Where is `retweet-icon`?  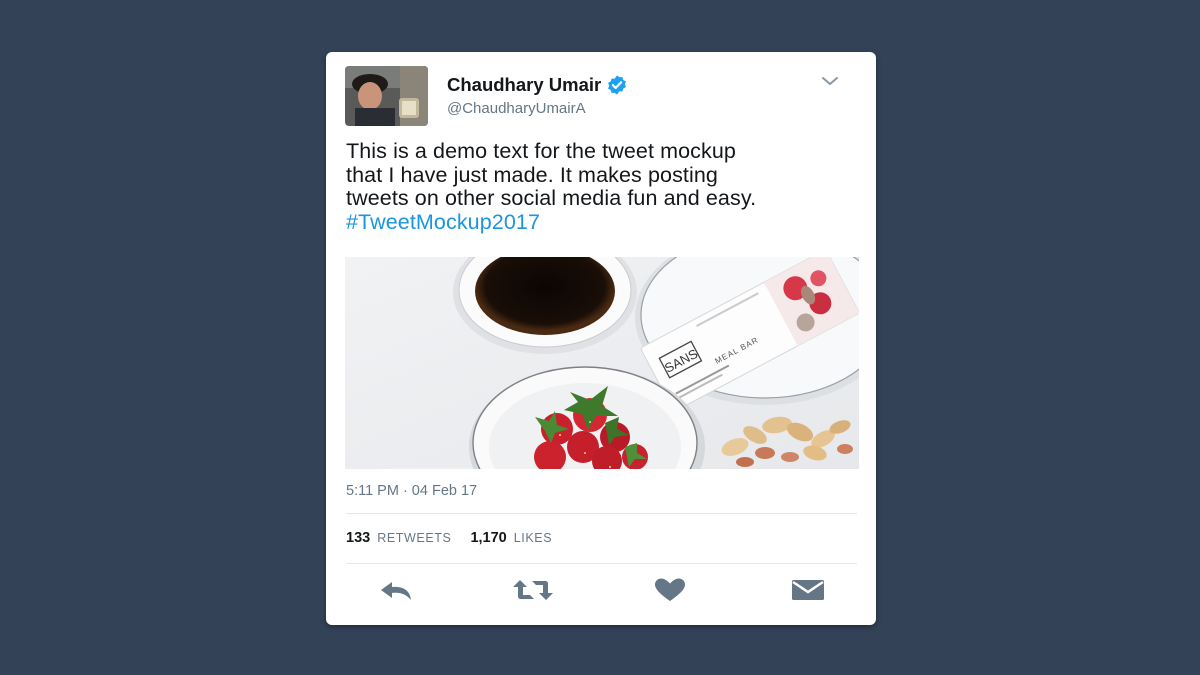
retweet-icon is located at coordinates (533, 590).